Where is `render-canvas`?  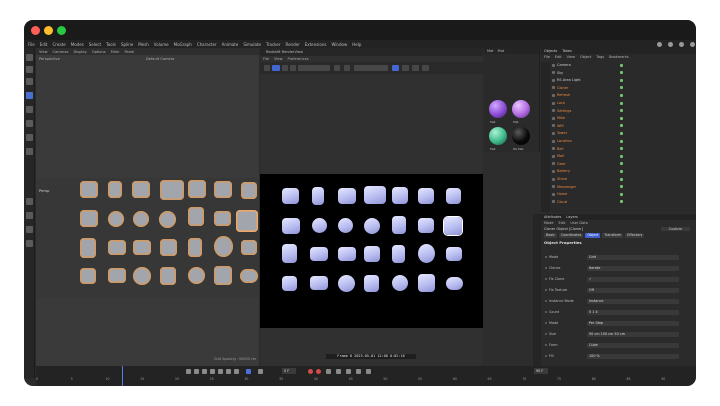 render-canvas is located at coordinates (371, 251).